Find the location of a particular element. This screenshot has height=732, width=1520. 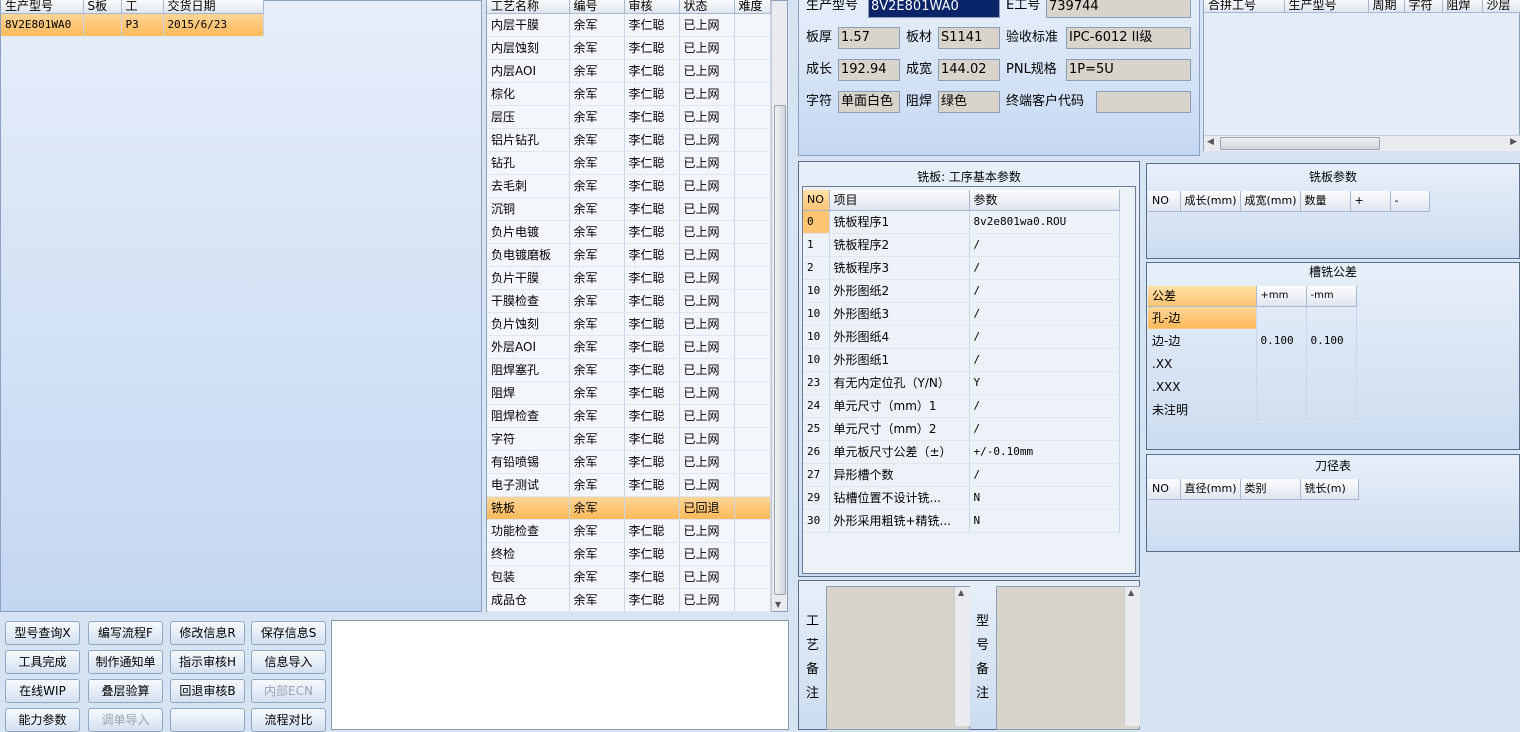

col-header: 合拼工号 is located at coordinates (1244, 6).